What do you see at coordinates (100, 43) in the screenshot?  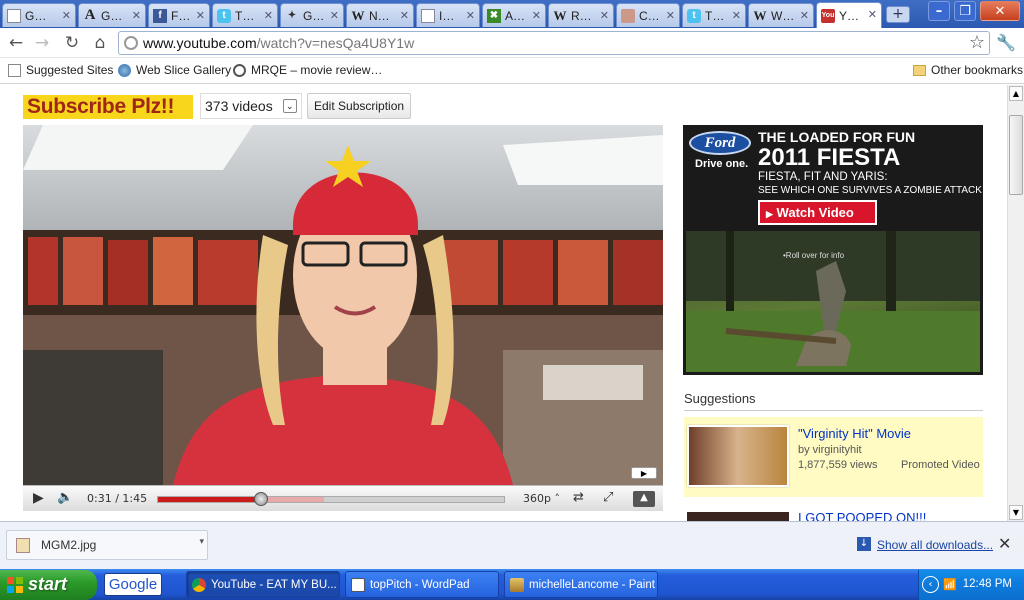 I see `home-button: ⌂` at bounding box center [100, 43].